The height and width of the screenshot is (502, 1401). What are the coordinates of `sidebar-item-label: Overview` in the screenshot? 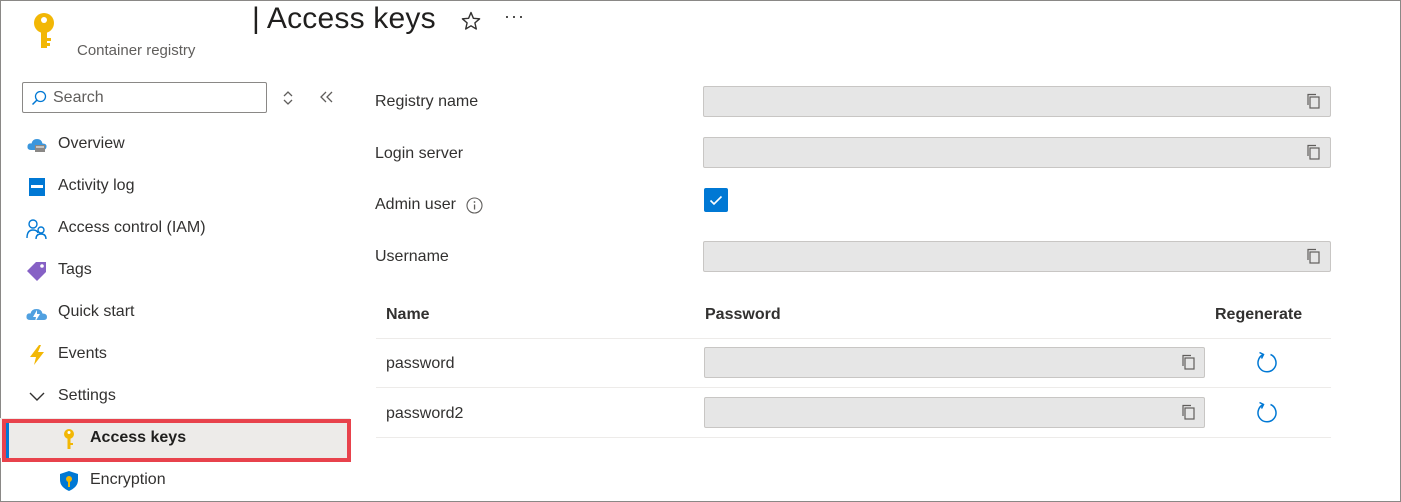 It's located at (91, 143).